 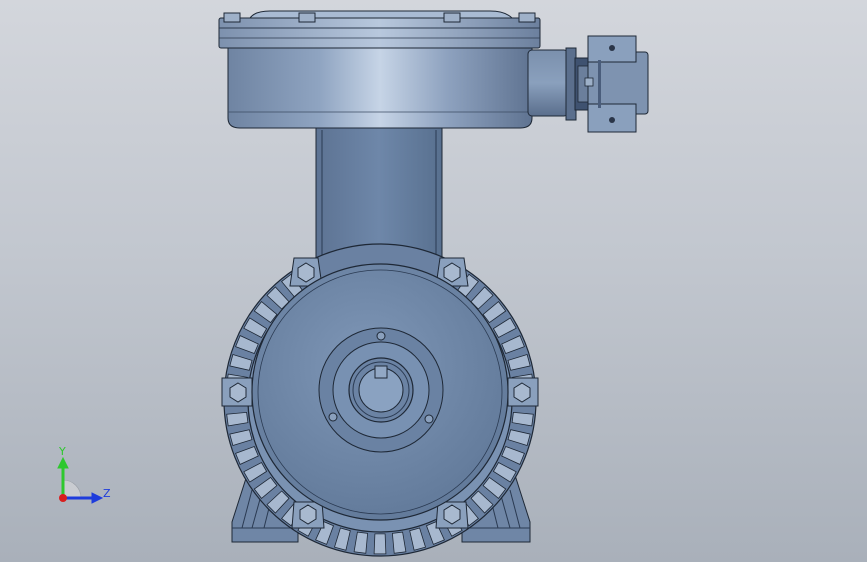 I want to click on y-axis-label: Y, so click(x=62, y=451).